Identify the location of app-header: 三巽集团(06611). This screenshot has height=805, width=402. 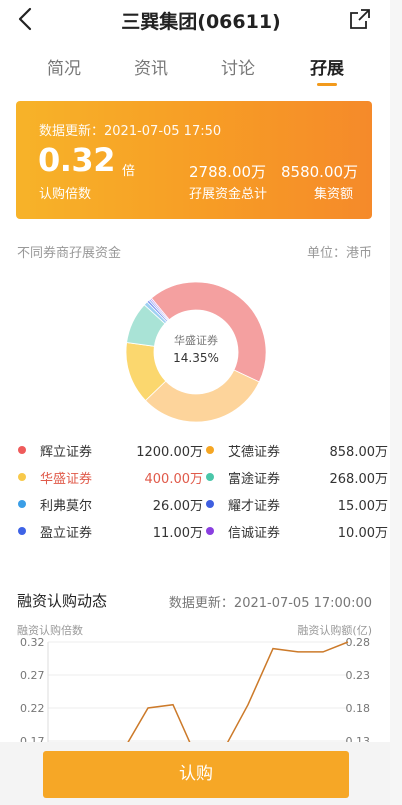
(201, 20).